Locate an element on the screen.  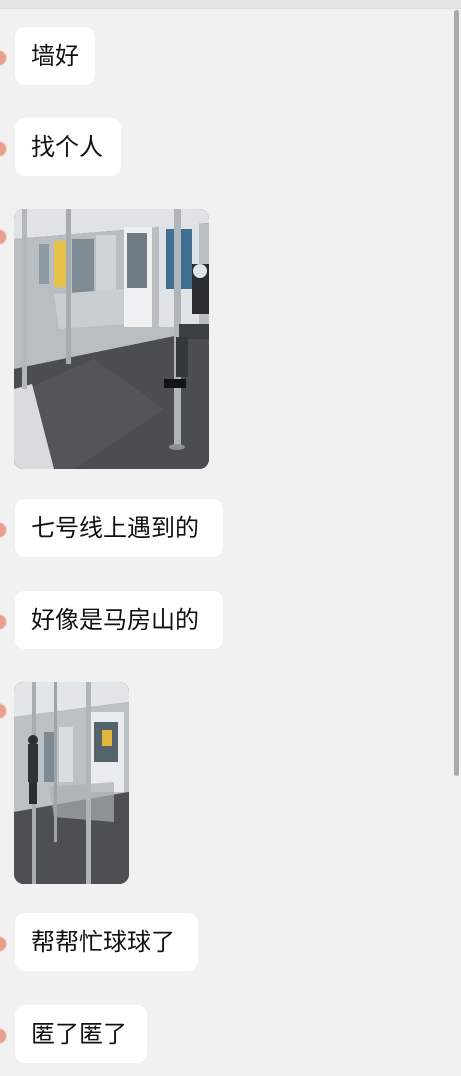
message-bubble: 墙好 is located at coordinates (55, 56).